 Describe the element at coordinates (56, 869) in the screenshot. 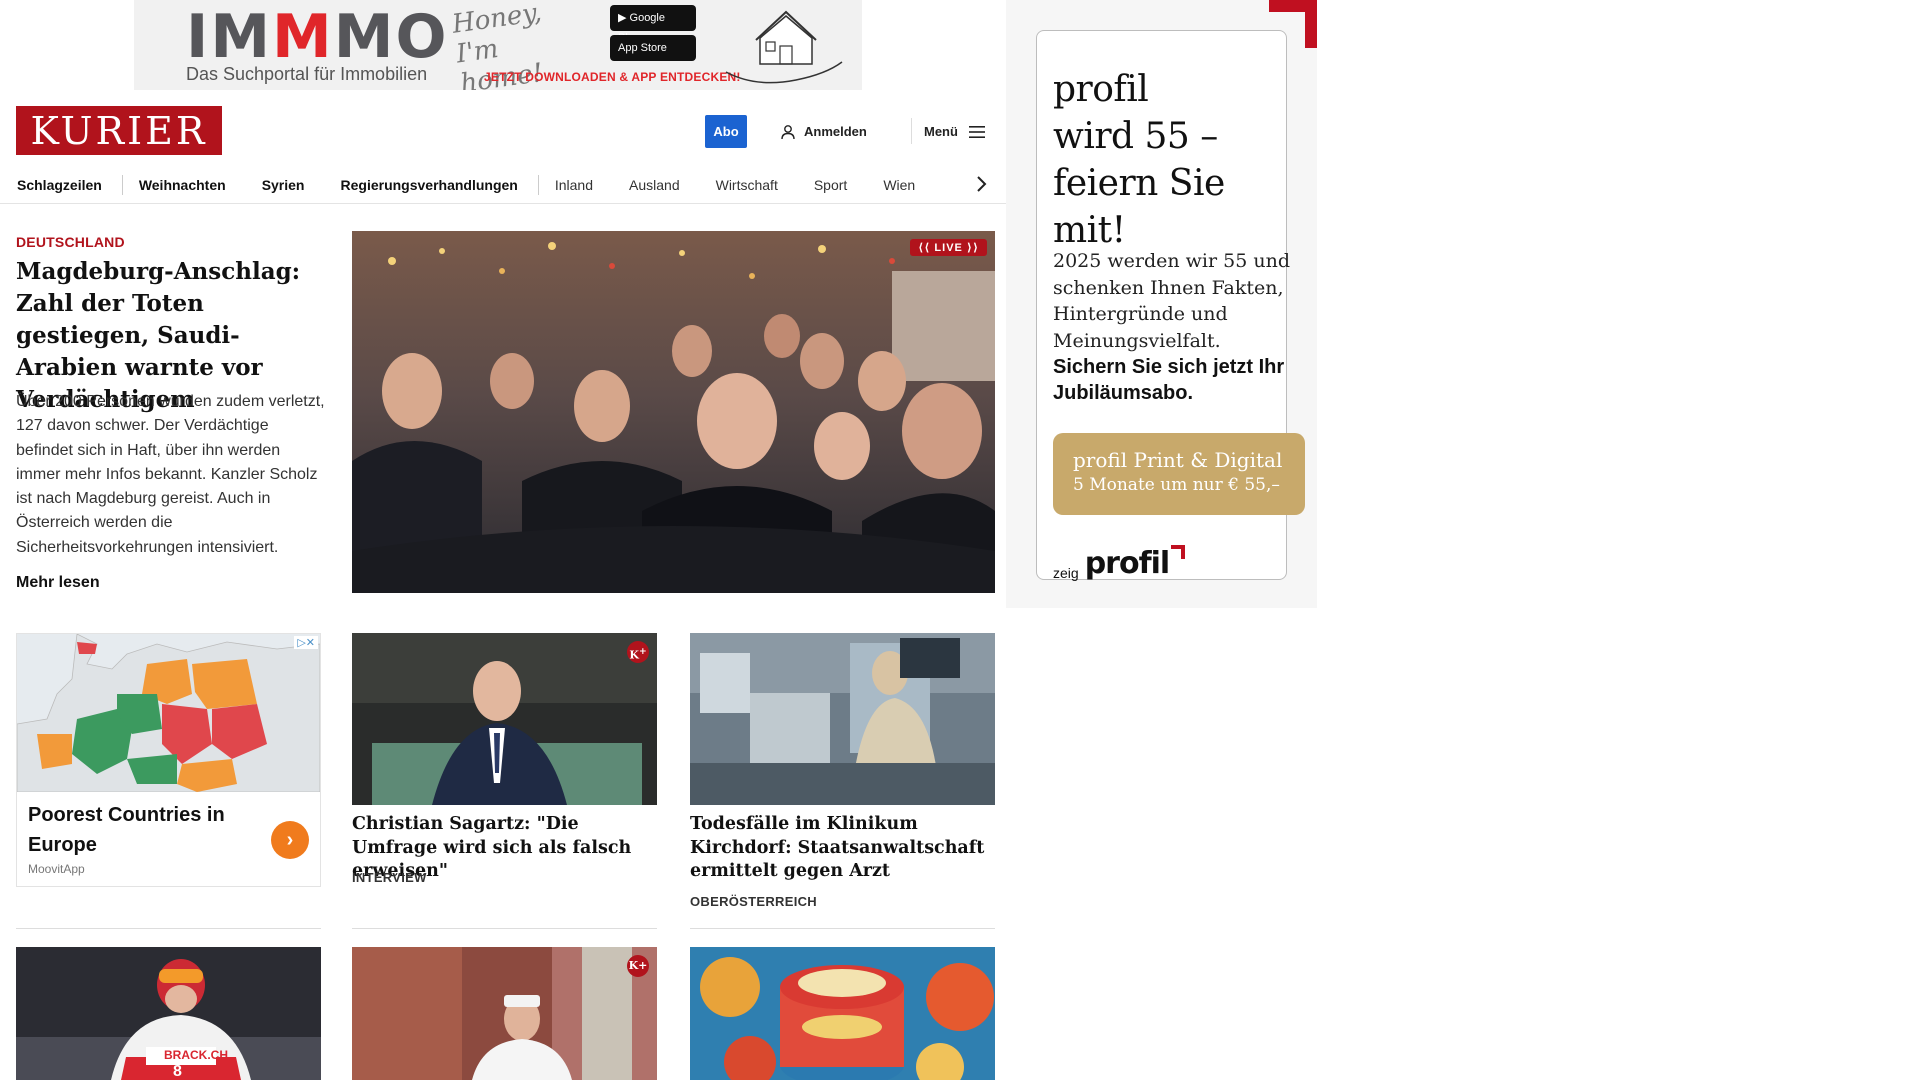

I see `native-ad-source: MoovitApp` at that location.